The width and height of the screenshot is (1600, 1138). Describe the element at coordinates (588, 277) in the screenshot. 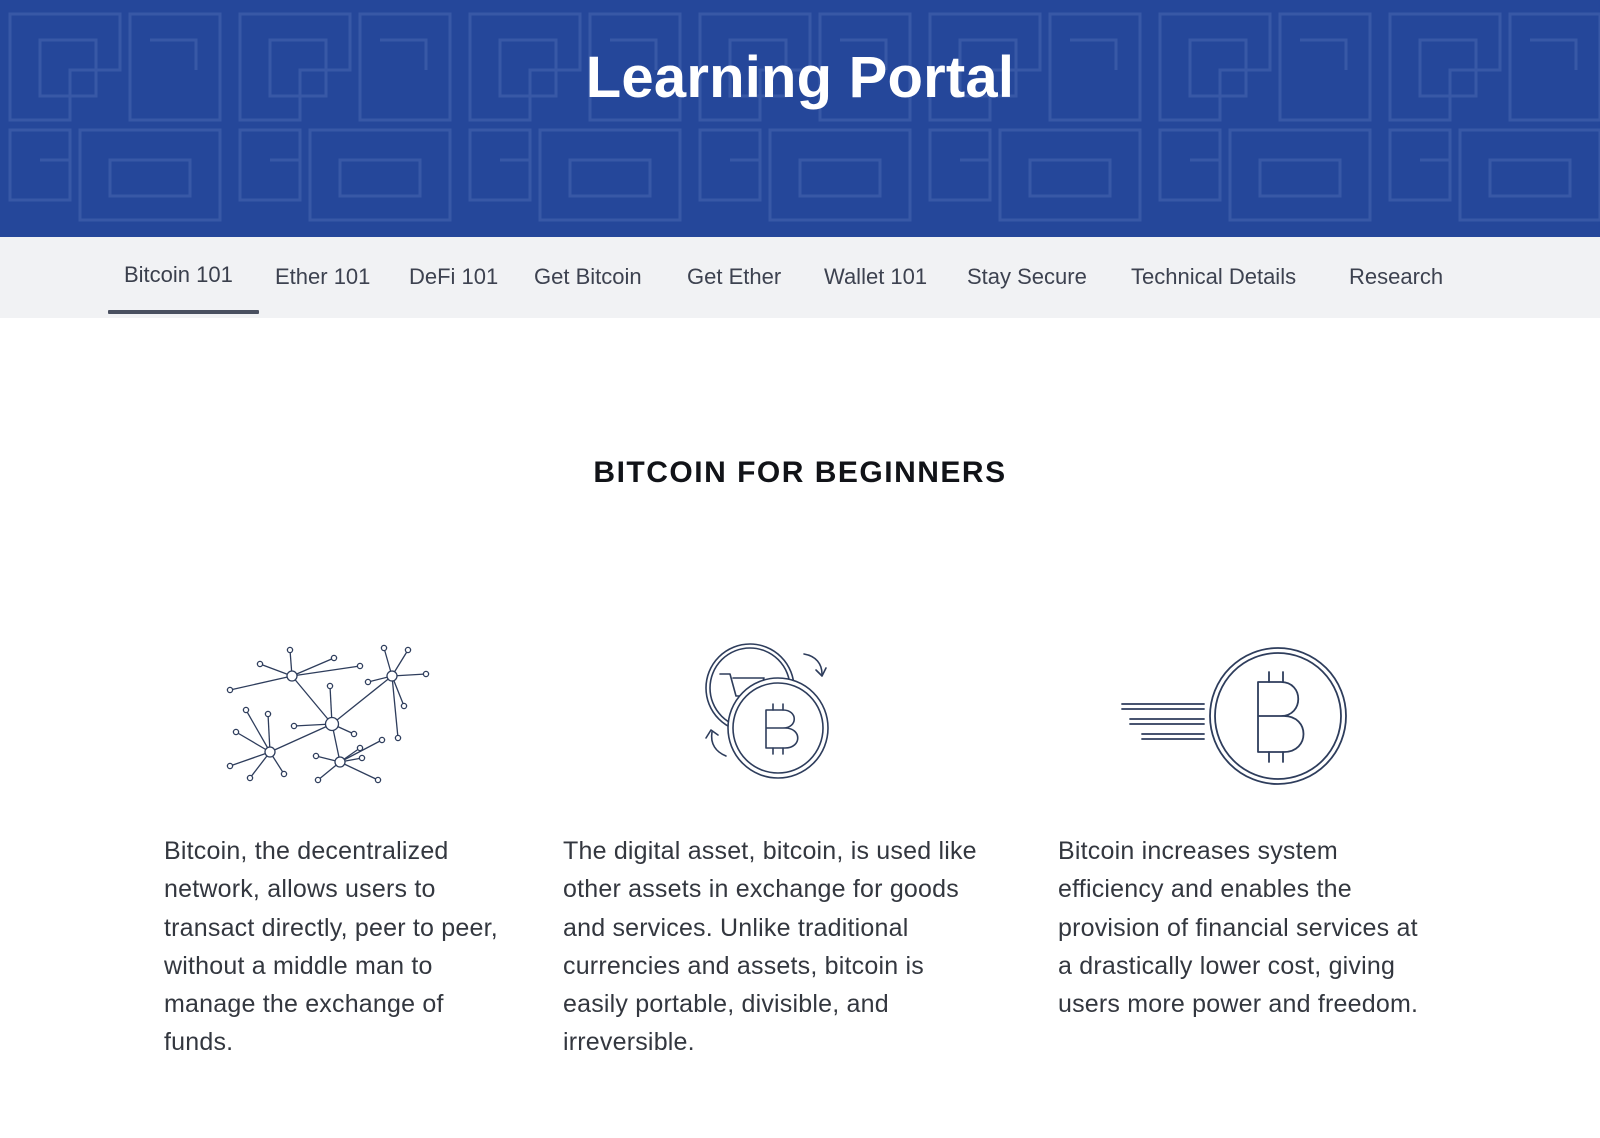

I see `tab-get-bitcoin: Get Bitcoin` at that location.